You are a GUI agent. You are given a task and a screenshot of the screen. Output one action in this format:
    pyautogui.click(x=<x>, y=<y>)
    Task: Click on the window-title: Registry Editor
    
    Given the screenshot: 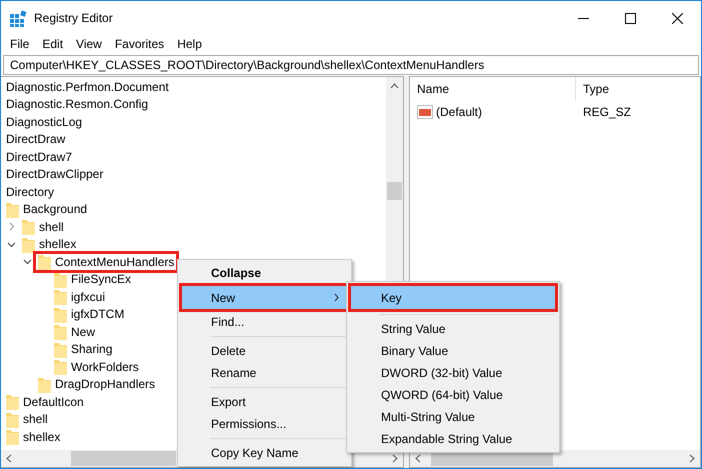 What is the action you would take?
    pyautogui.click(x=73, y=18)
    